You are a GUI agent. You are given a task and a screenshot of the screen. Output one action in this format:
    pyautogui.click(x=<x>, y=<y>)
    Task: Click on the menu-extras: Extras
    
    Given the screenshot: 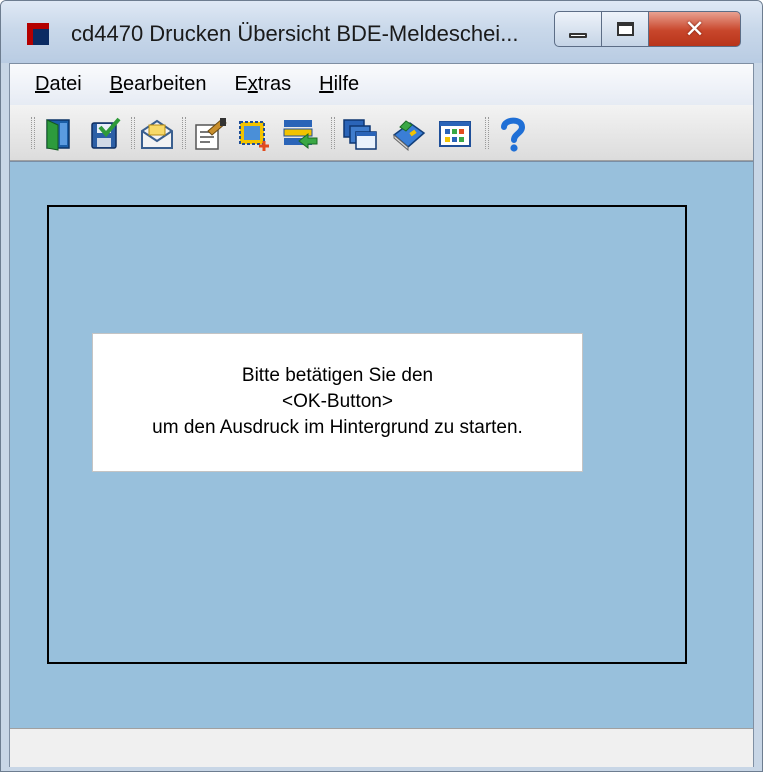 What is the action you would take?
    pyautogui.click(x=262, y=84)
    